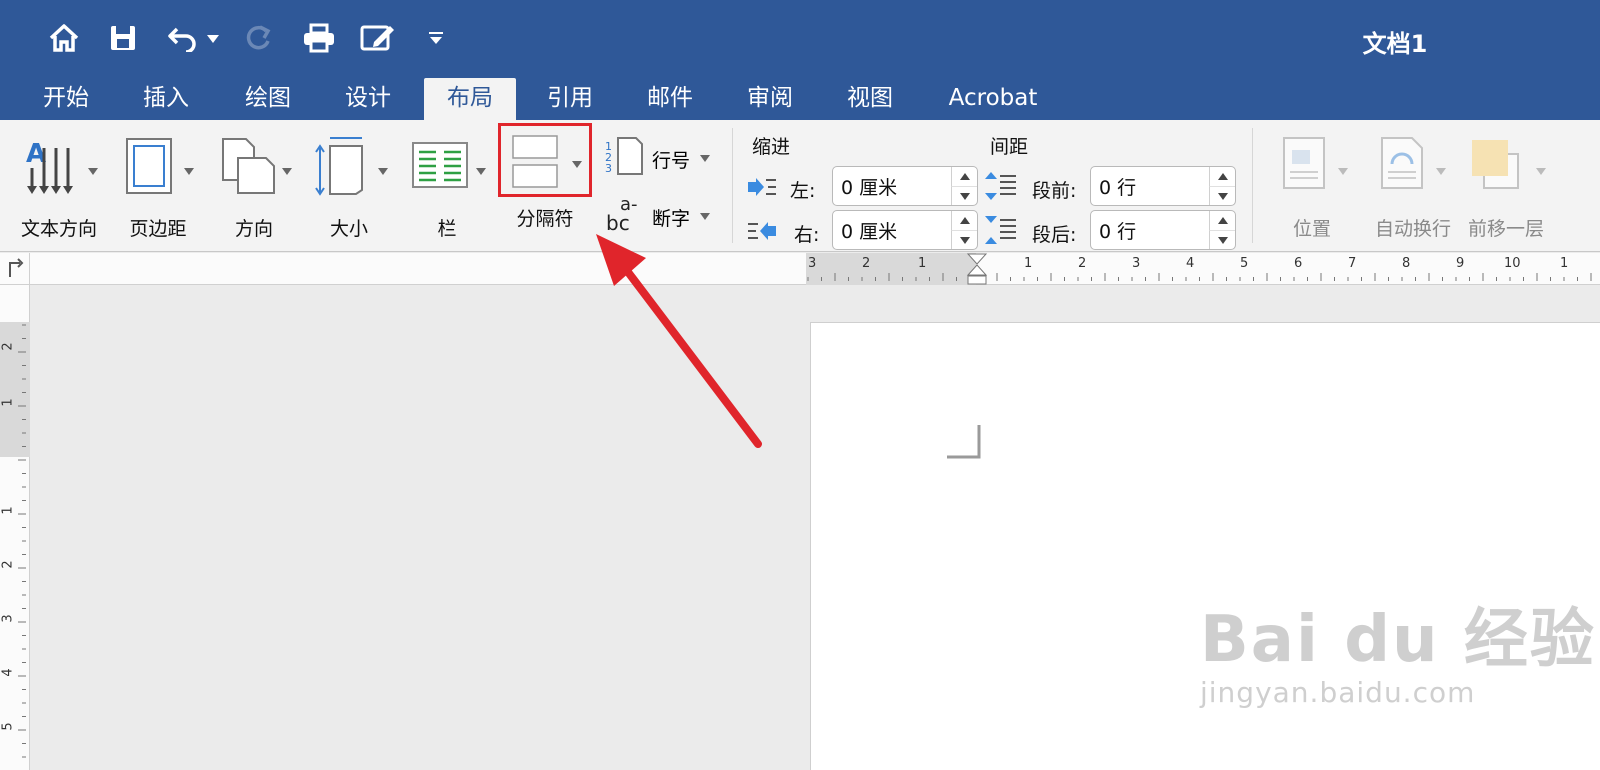  Describe the element at coordinates (803, 191) in the screenshot. I see `indent-left-label: 左:` at that location.